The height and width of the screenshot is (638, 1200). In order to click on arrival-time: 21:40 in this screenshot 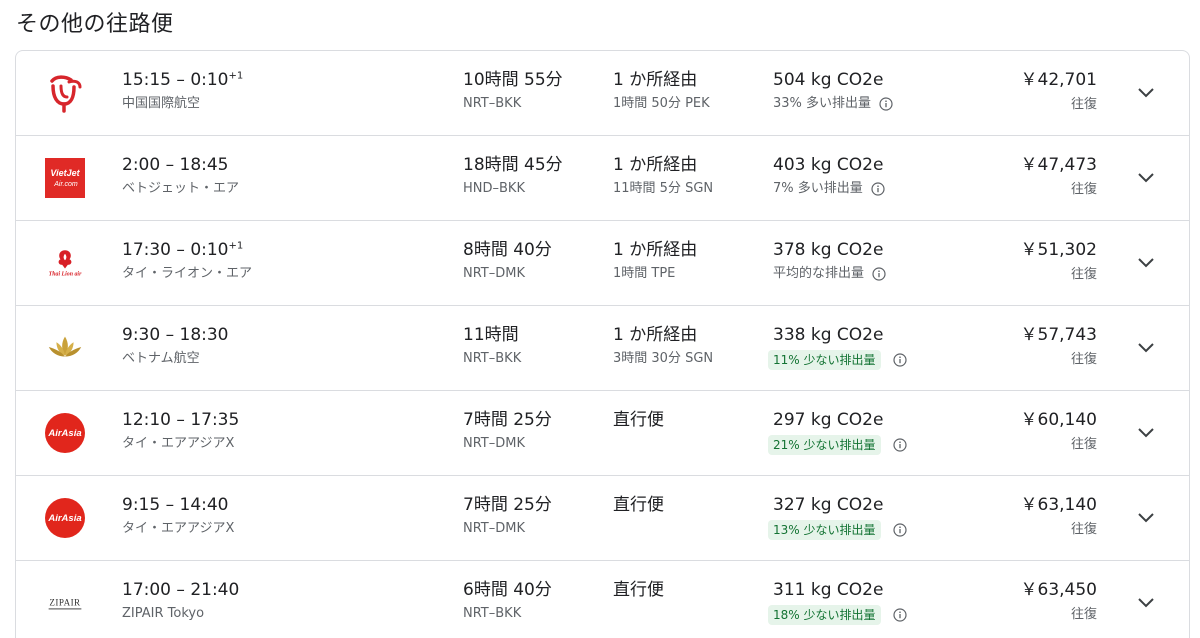, I will do `click(215, 590)`.